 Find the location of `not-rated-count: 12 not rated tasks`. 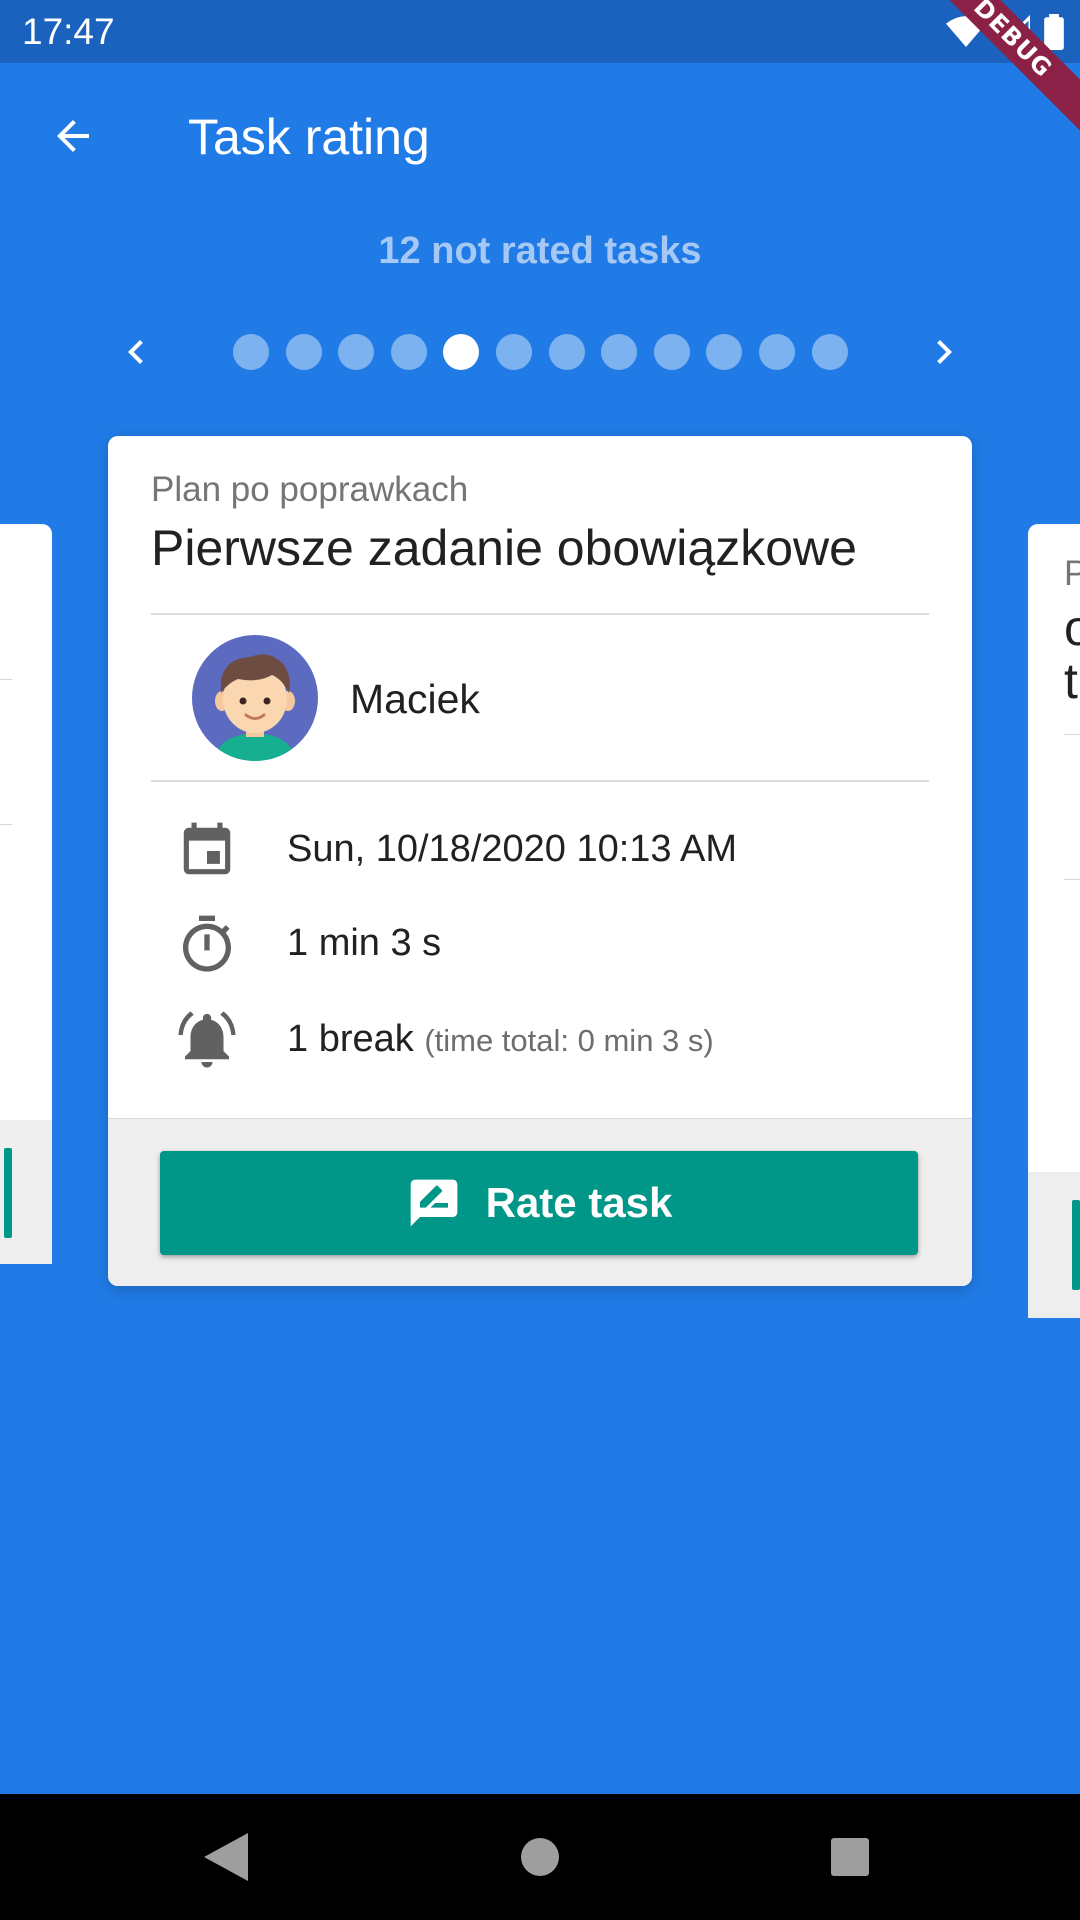

not-rated-count: 12 not rated tasks is located at coordinates (540, 251).